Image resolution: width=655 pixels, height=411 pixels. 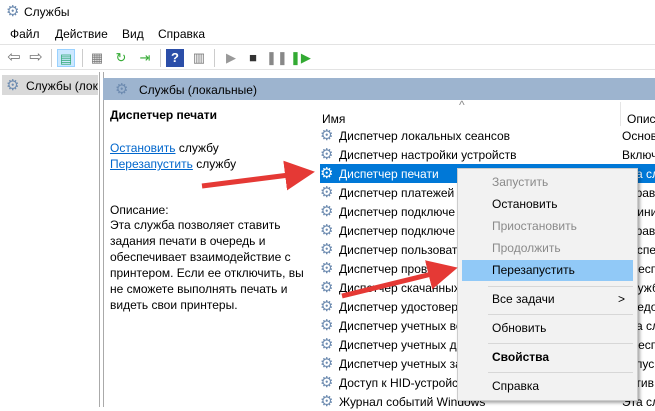 I want to click on arrow-to-print-spooler, so click(x=258, y=175).